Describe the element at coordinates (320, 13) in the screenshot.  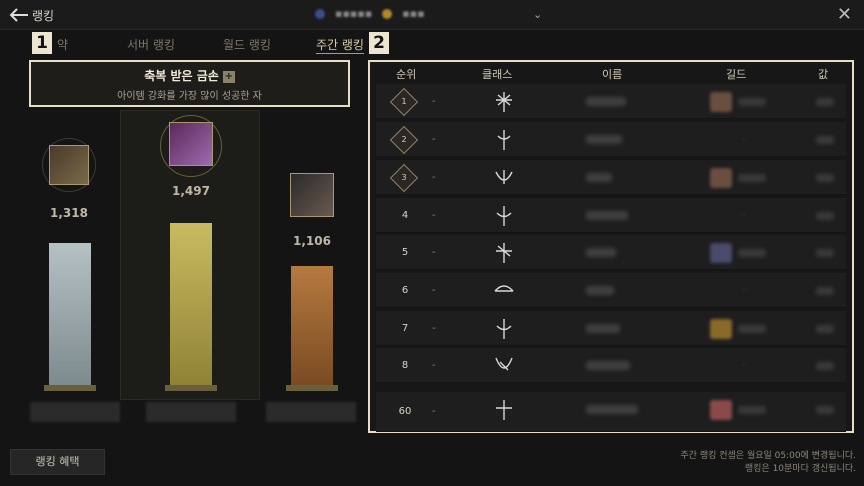
I see `currency-icon` at that location.